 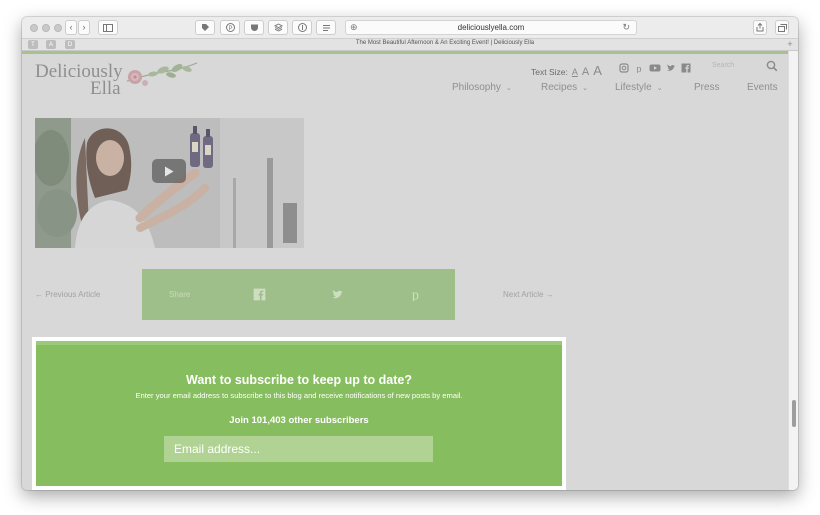 I want to click on youtube-icon, so click(x=655, y=68).